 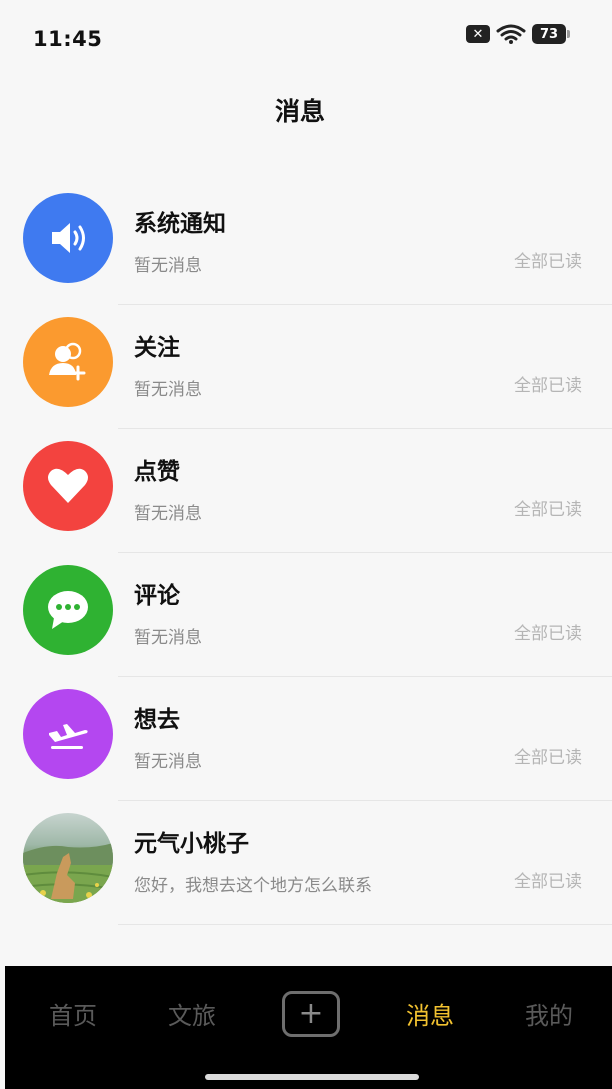 I want to click on publish-button: +, so click(x=311, y=1014).